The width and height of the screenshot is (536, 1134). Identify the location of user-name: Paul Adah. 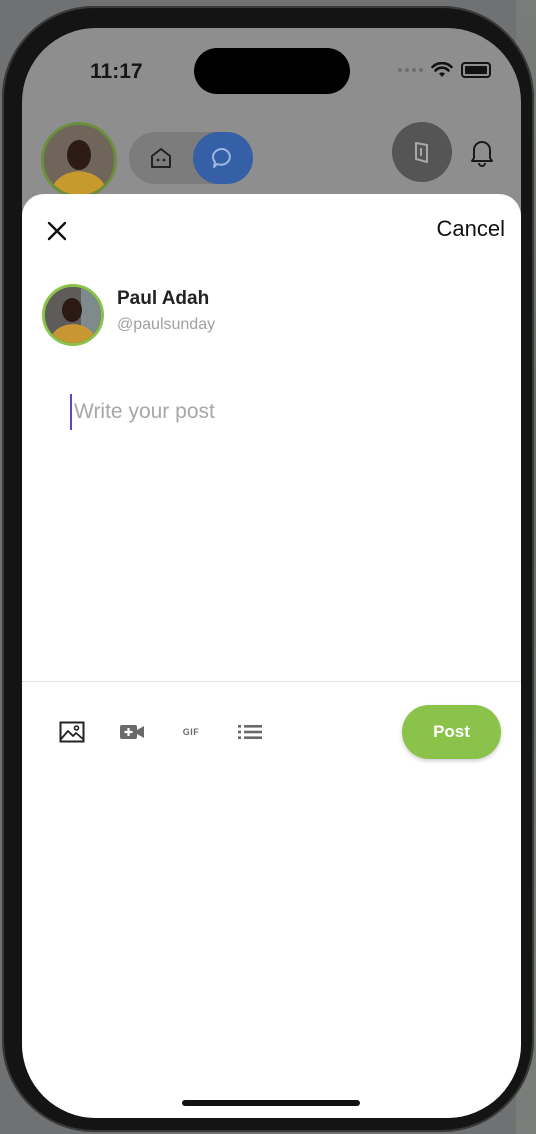
(163, 298).